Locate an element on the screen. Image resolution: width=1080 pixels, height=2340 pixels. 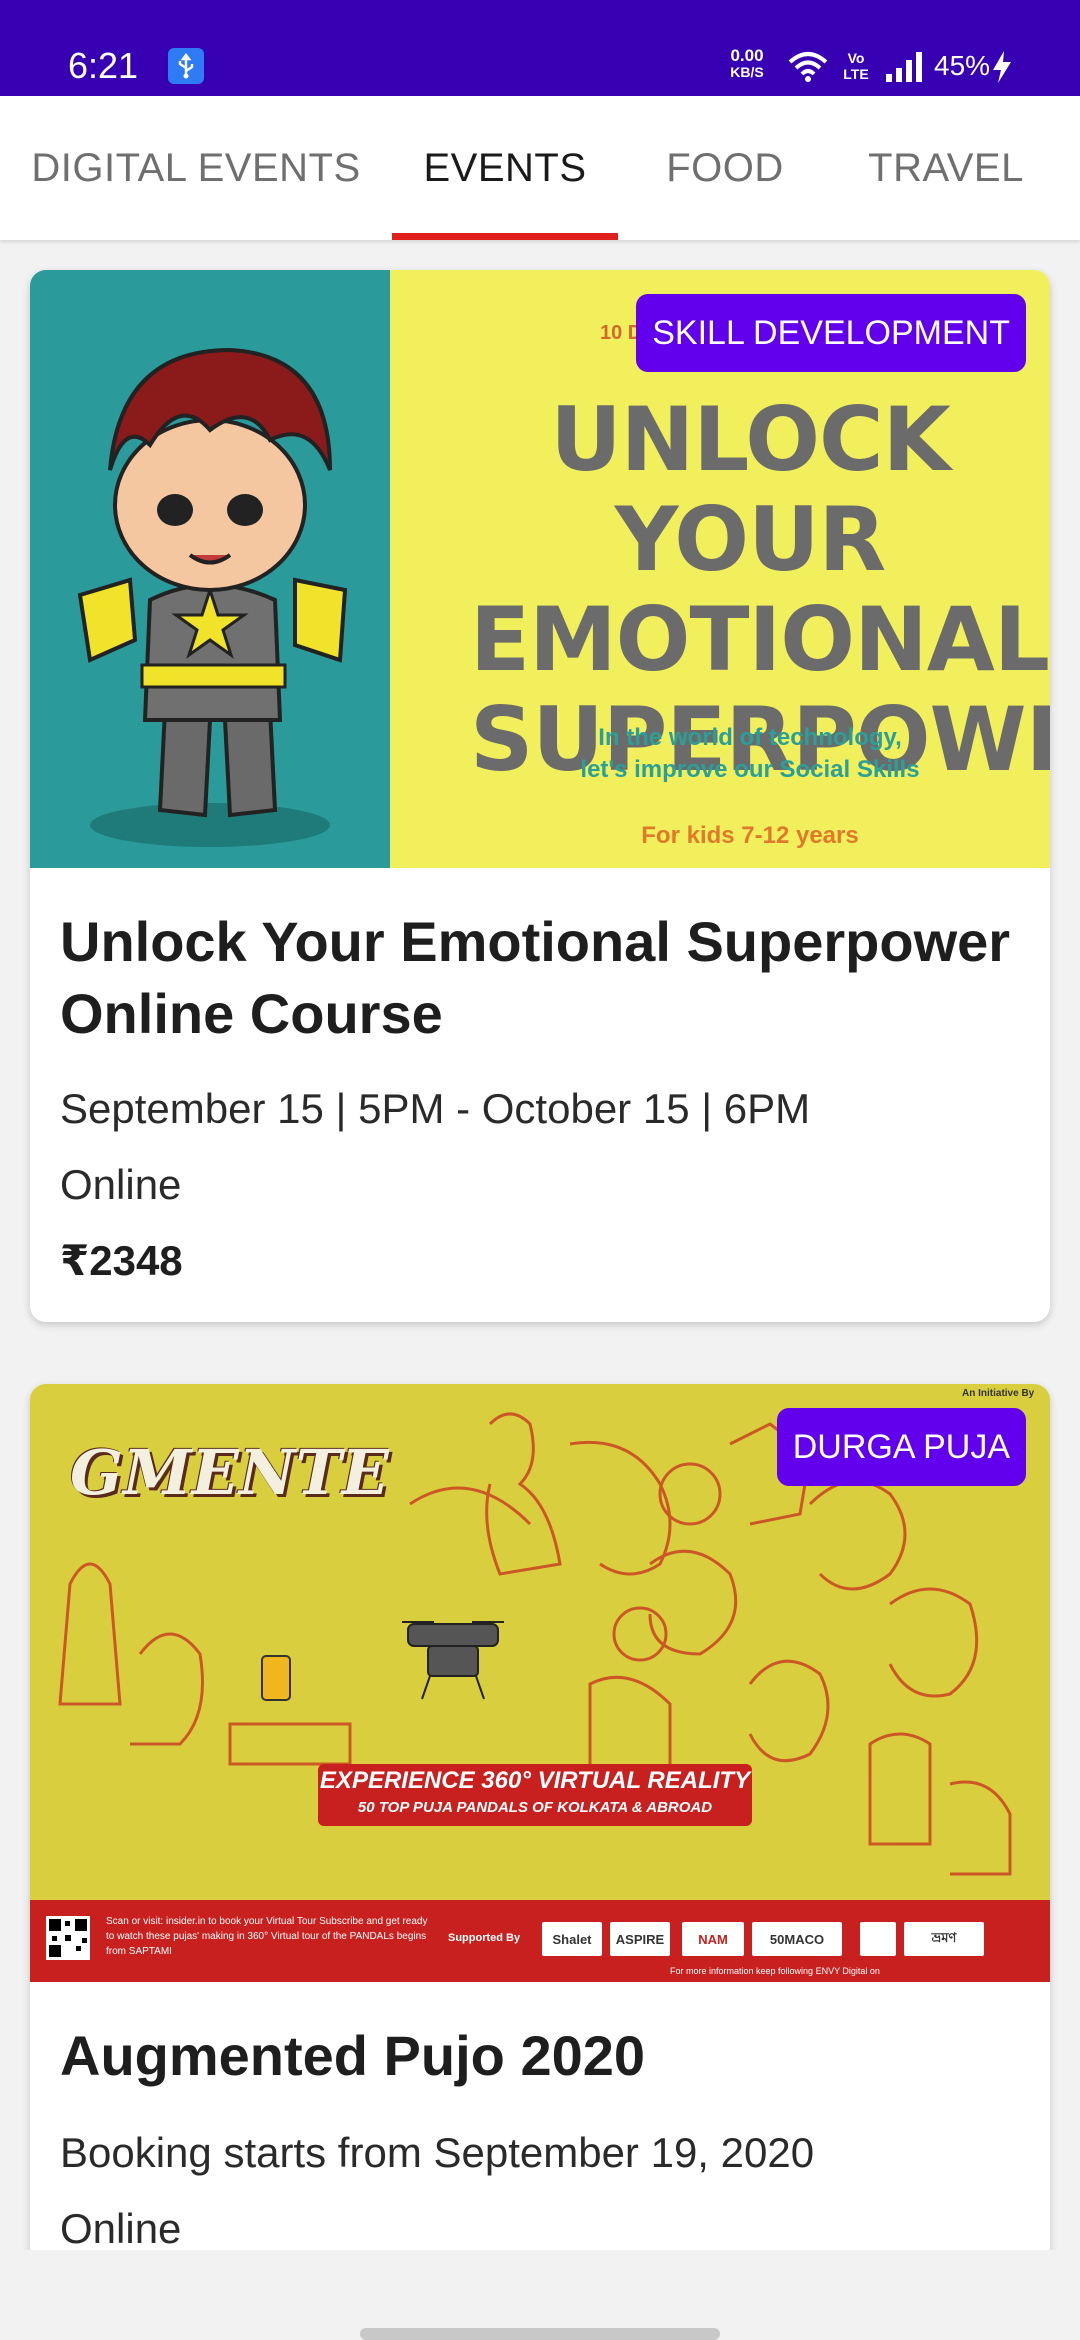
augmented-pujo-logo: GMENTE is located at coordinates (229, 1472).